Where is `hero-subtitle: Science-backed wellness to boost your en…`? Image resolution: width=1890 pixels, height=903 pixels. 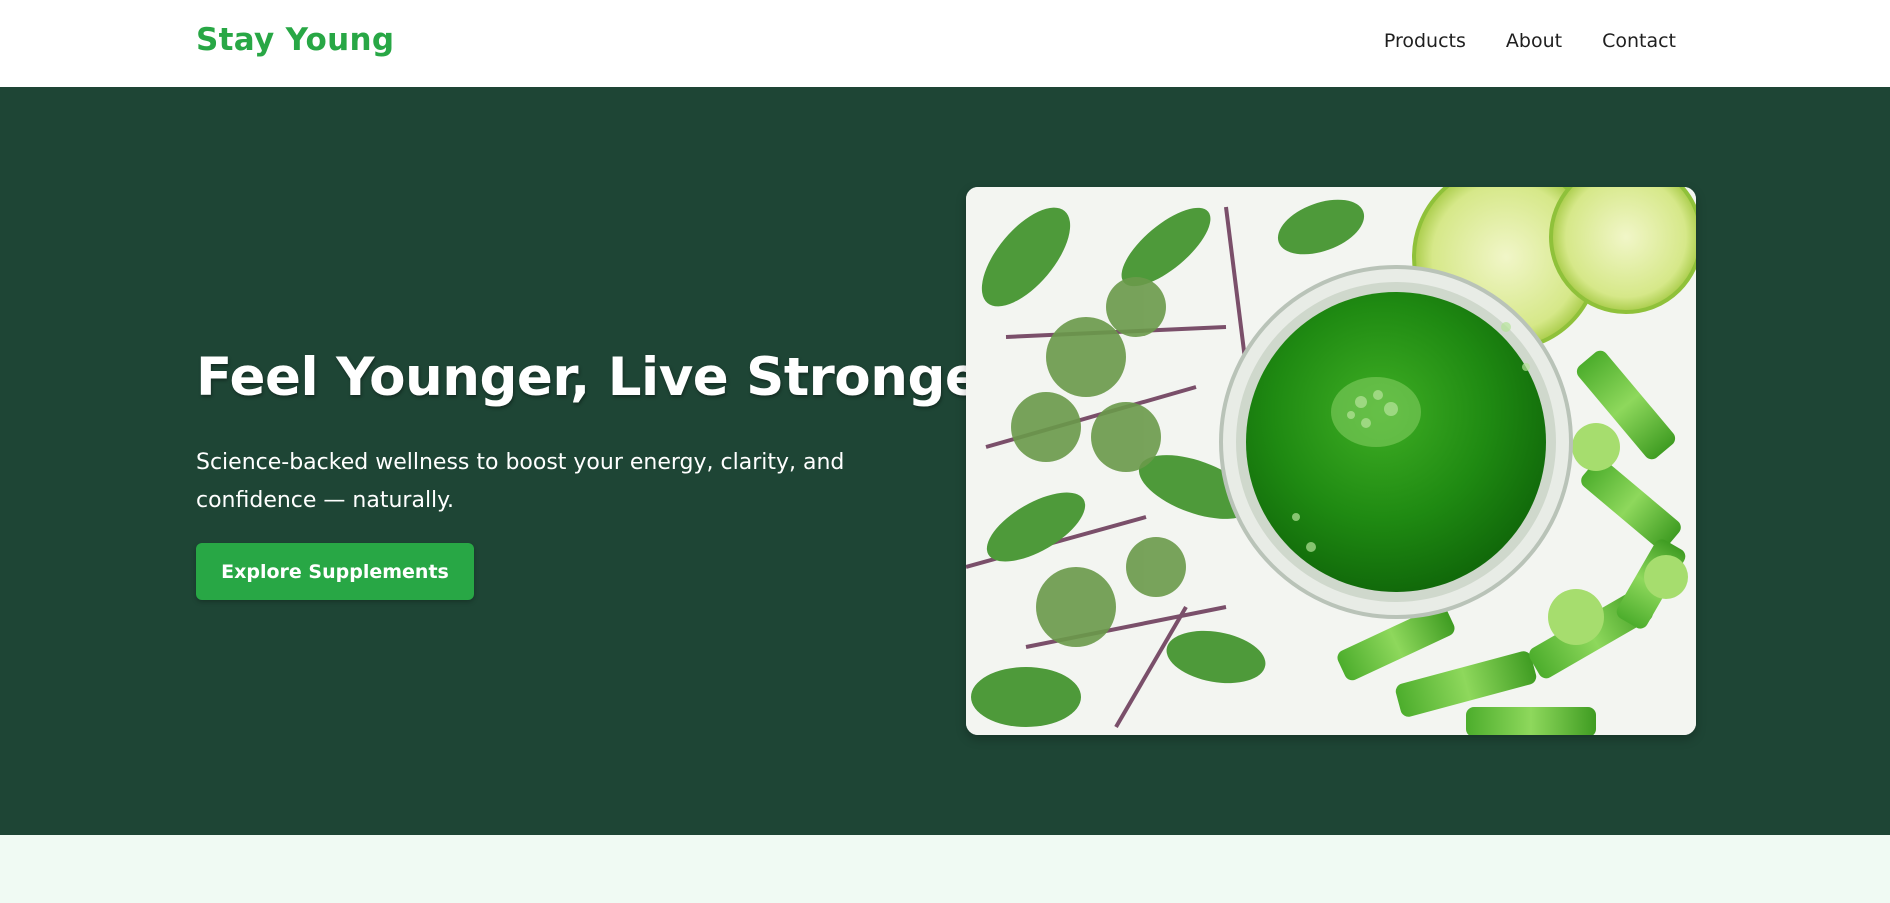 hero-subtitle: Science-backed wellness to boost your en… is located at coordinates (520, 481).